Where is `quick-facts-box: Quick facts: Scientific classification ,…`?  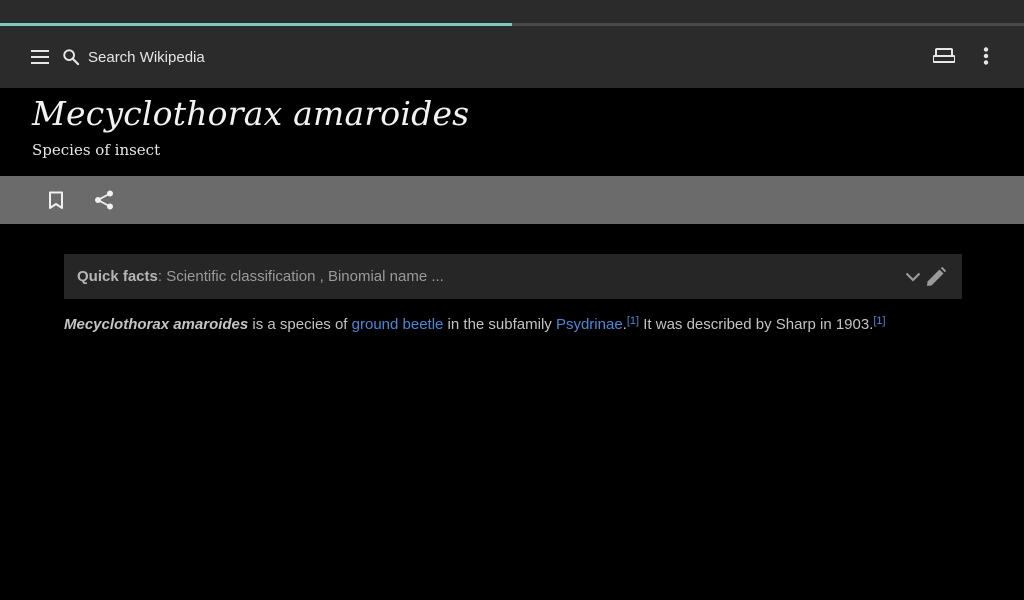 quick-facts-box: Quick facts: Scientific classification ,… is located at coordinates (513, 276).